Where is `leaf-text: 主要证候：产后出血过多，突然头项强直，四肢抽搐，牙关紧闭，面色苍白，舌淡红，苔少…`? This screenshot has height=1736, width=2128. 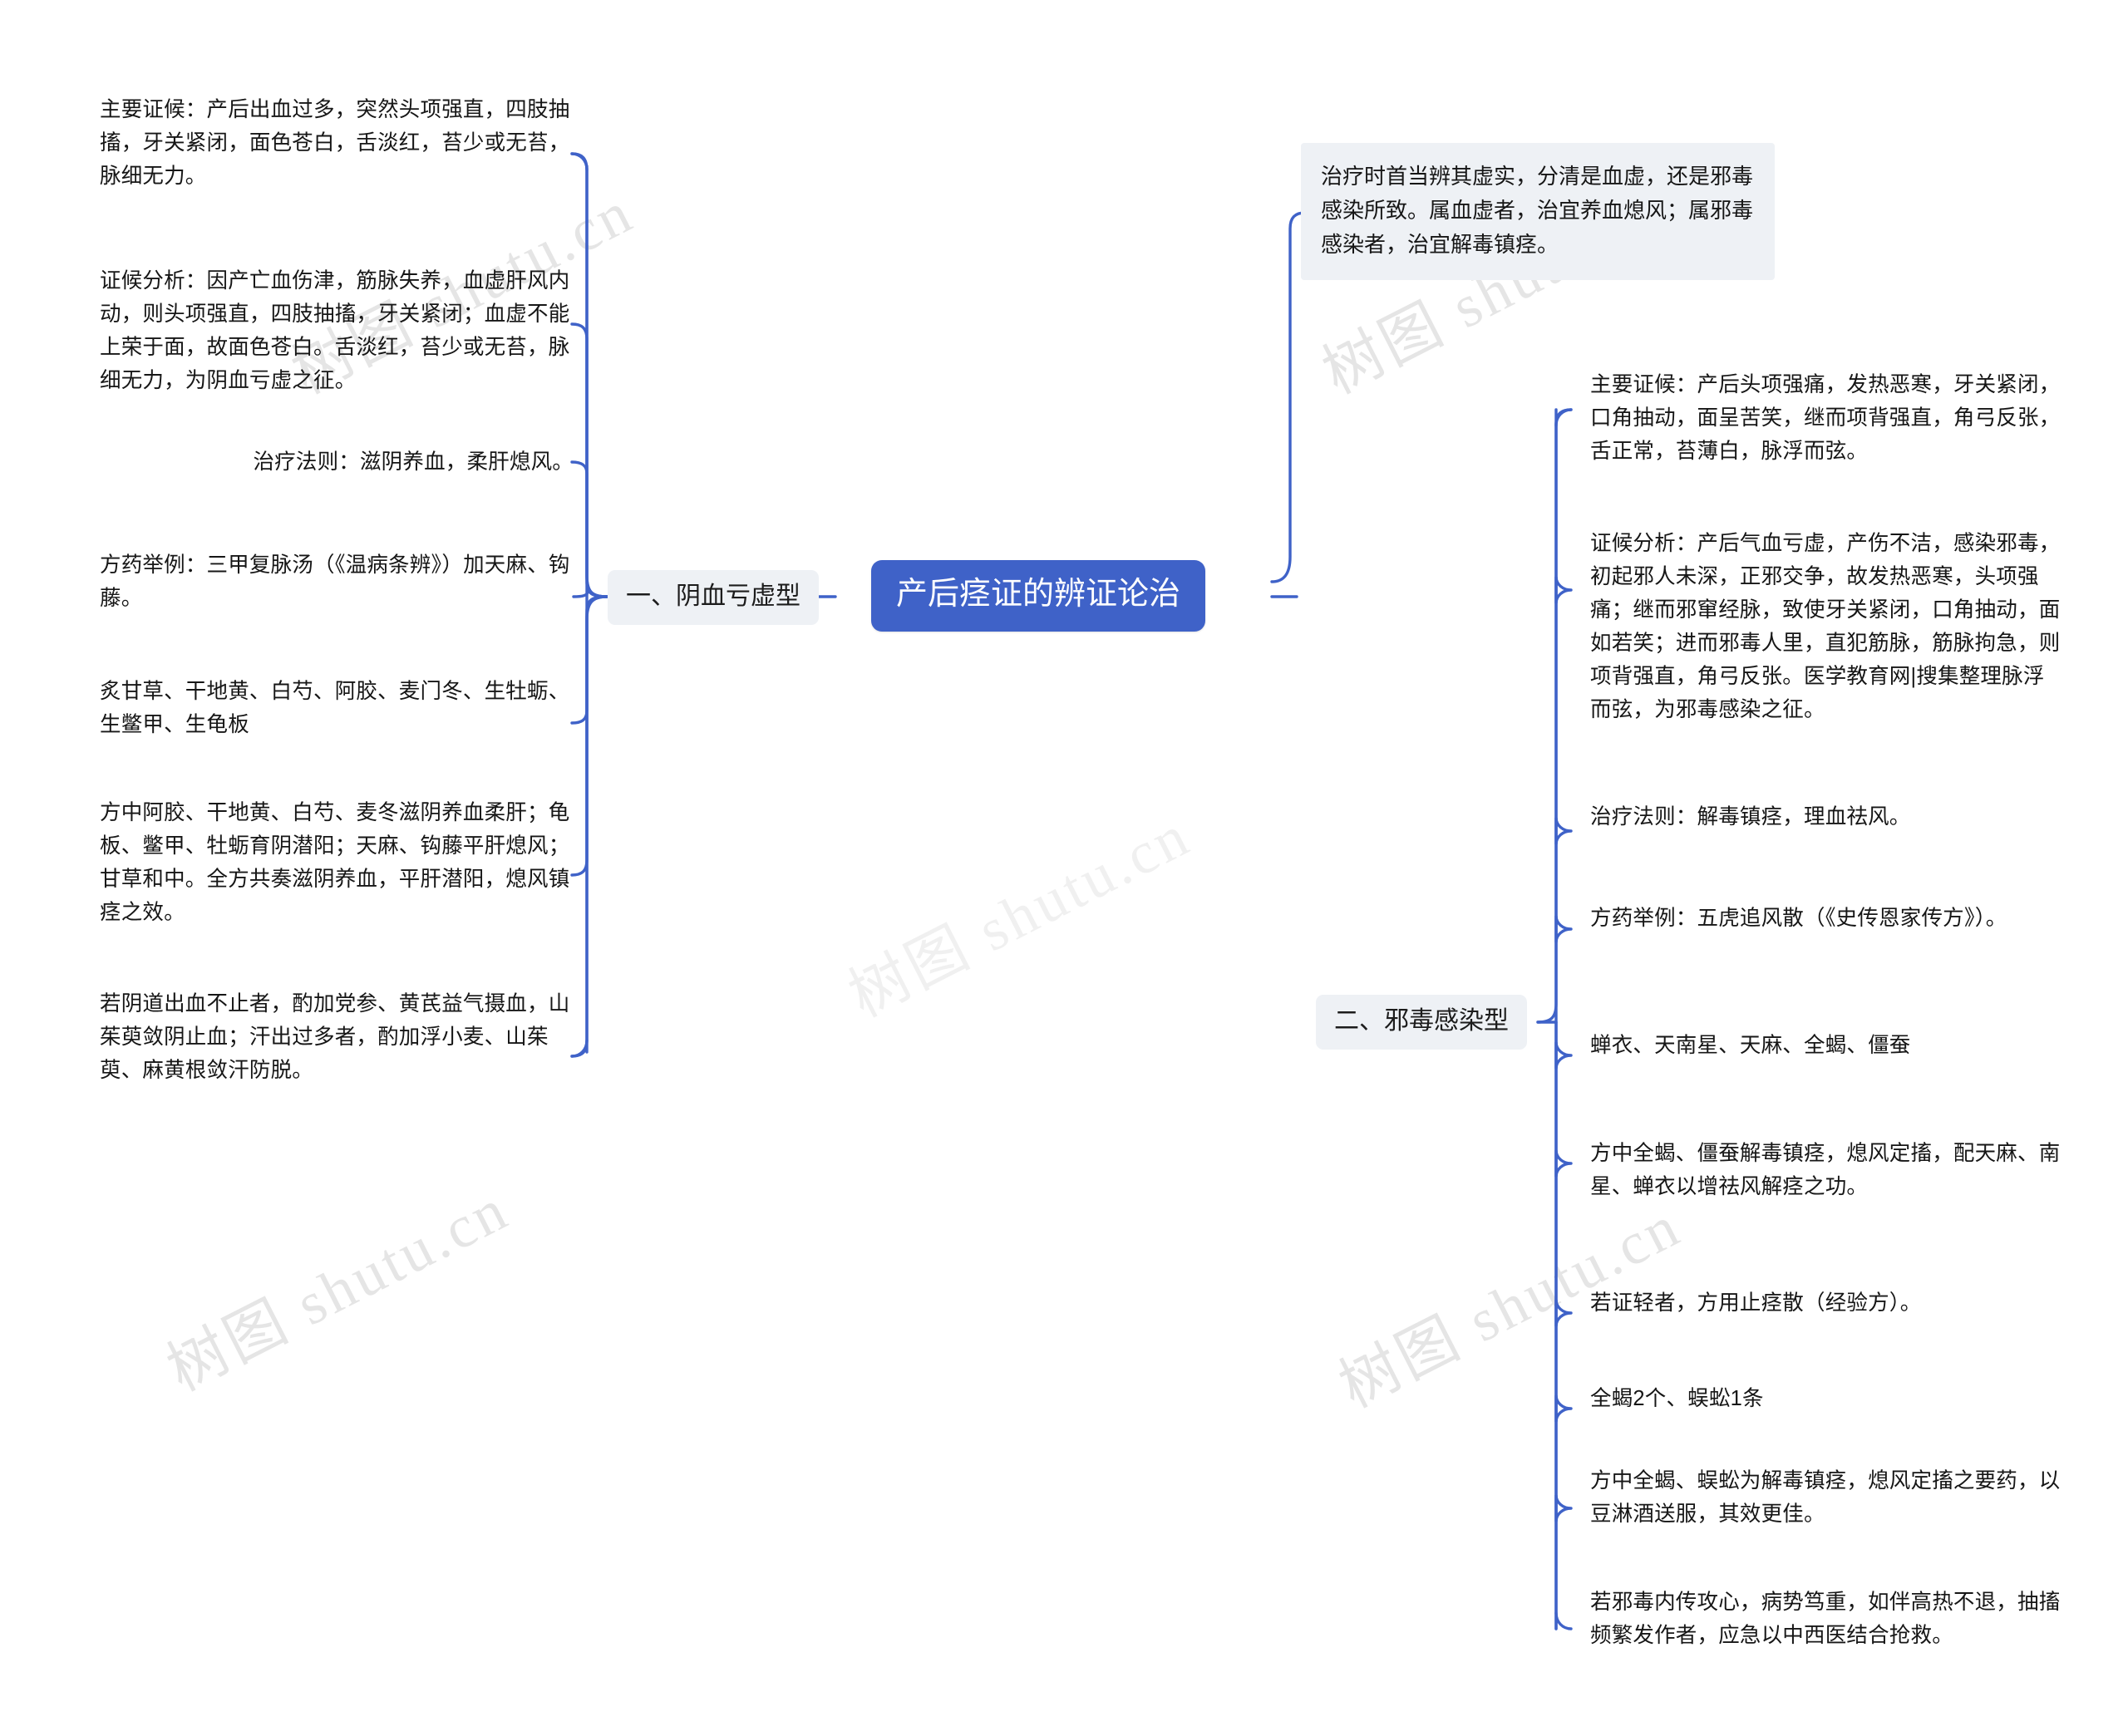
leaf-text: 主要证候：产后出血过多，突然头项强直，四肢抽搐，牙关紧闭，面色苍白，舌淡红，苔少… is located at coordinates (335, 143).